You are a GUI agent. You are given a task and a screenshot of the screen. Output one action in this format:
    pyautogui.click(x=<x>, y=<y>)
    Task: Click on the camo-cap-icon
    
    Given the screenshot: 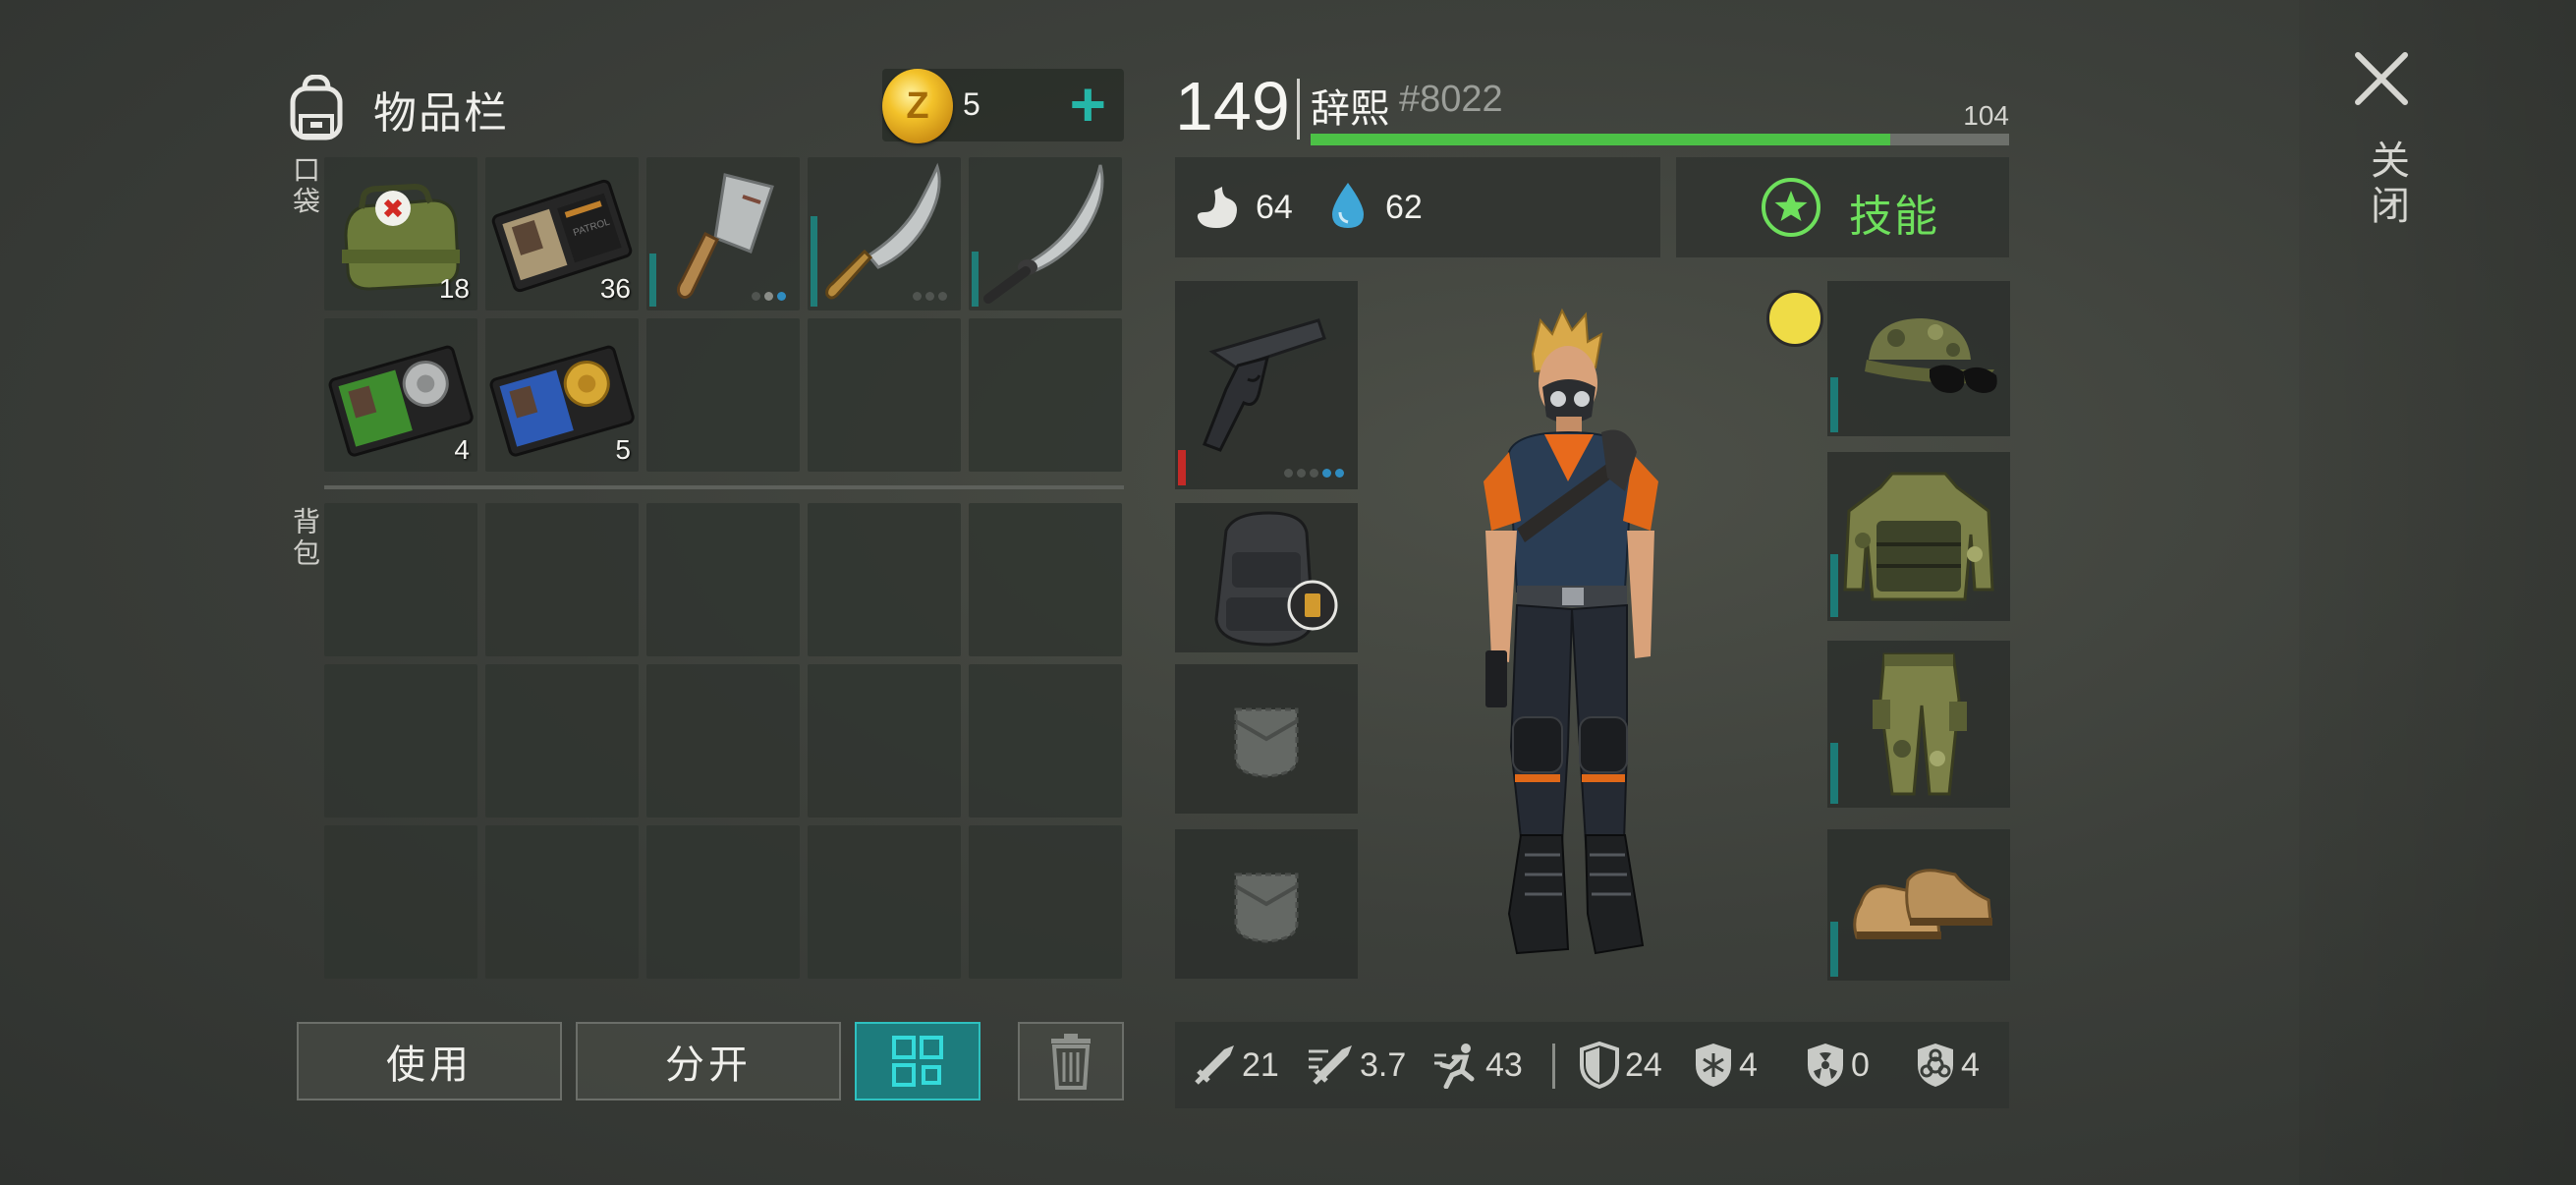 What is the action you would take?
    pyautogui.click(x=1931, y=355)
    